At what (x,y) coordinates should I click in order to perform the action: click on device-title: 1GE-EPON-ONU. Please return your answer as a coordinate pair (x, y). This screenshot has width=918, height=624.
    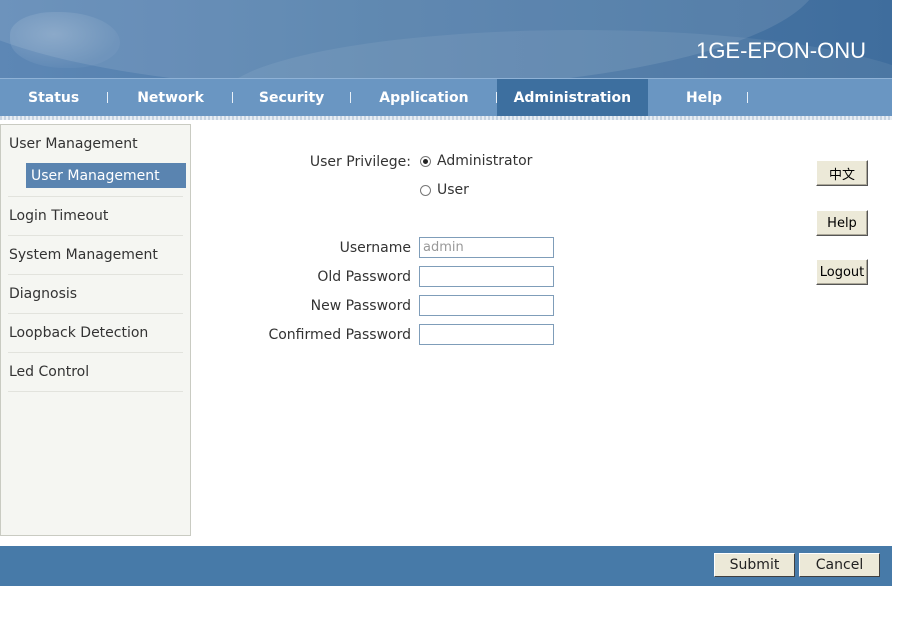
    Looking at the image, I should click on (781, 50).